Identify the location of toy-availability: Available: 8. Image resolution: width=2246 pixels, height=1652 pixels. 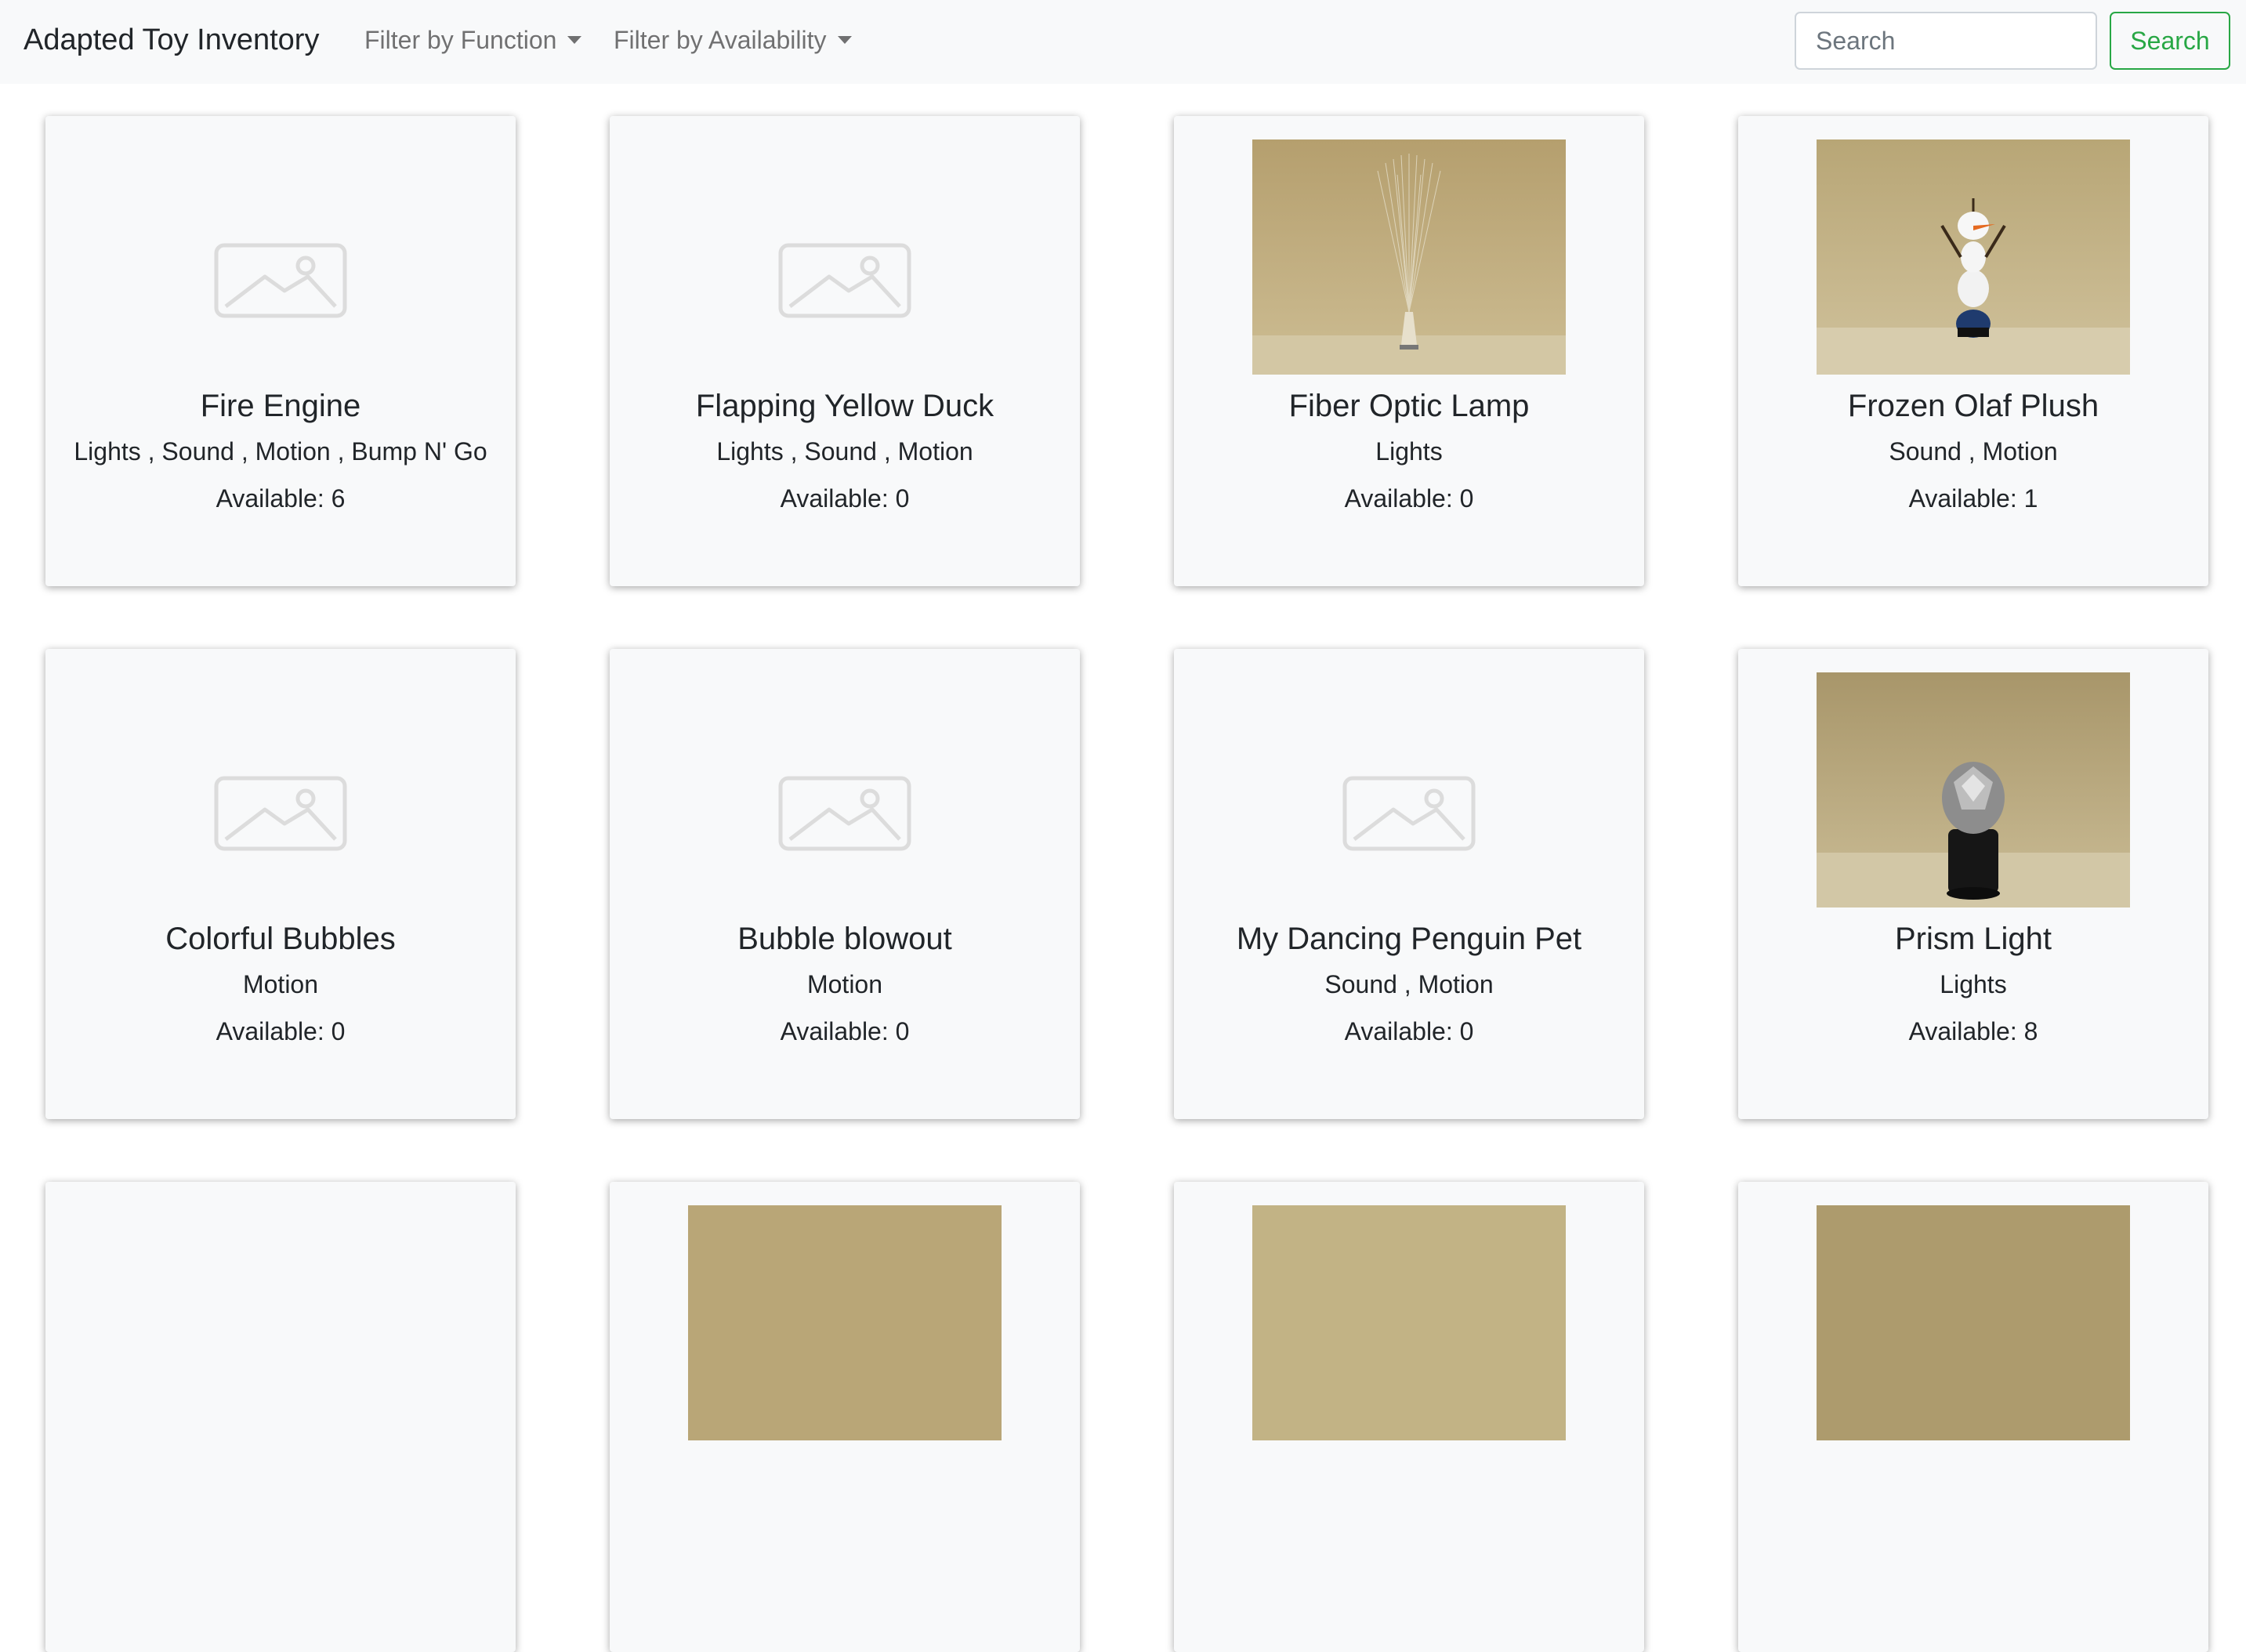
(1973, 1031).